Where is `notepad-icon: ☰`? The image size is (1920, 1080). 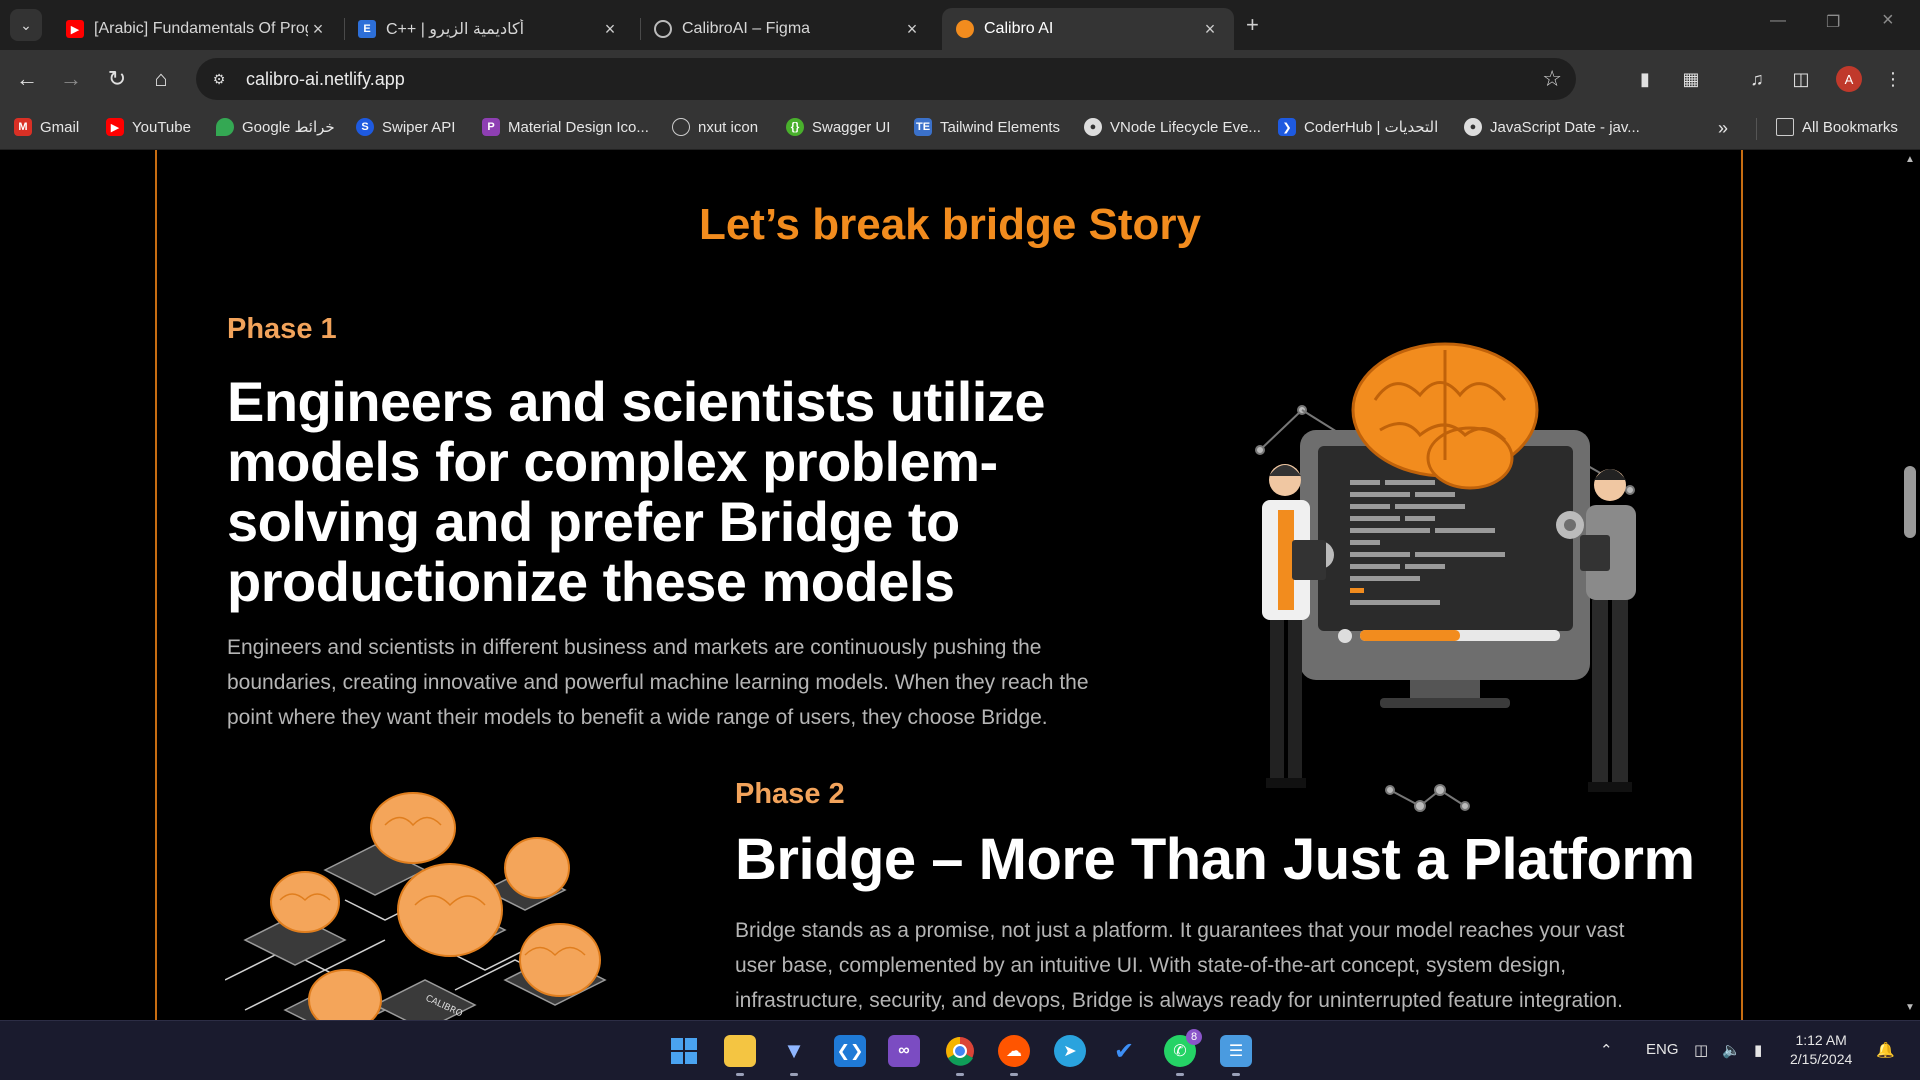 notepad-icon: ☰ is located at coordinates (1236, 1051).